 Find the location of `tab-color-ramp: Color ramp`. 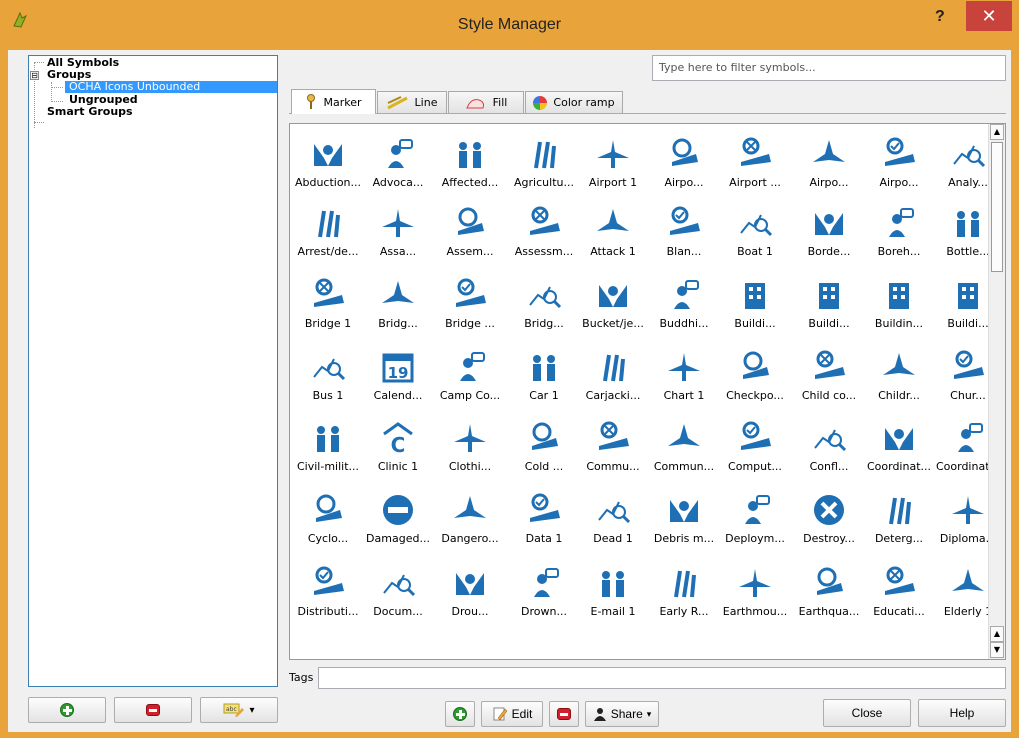

tab-color-ramp: Color ramp is located at coordinates (574, 102).